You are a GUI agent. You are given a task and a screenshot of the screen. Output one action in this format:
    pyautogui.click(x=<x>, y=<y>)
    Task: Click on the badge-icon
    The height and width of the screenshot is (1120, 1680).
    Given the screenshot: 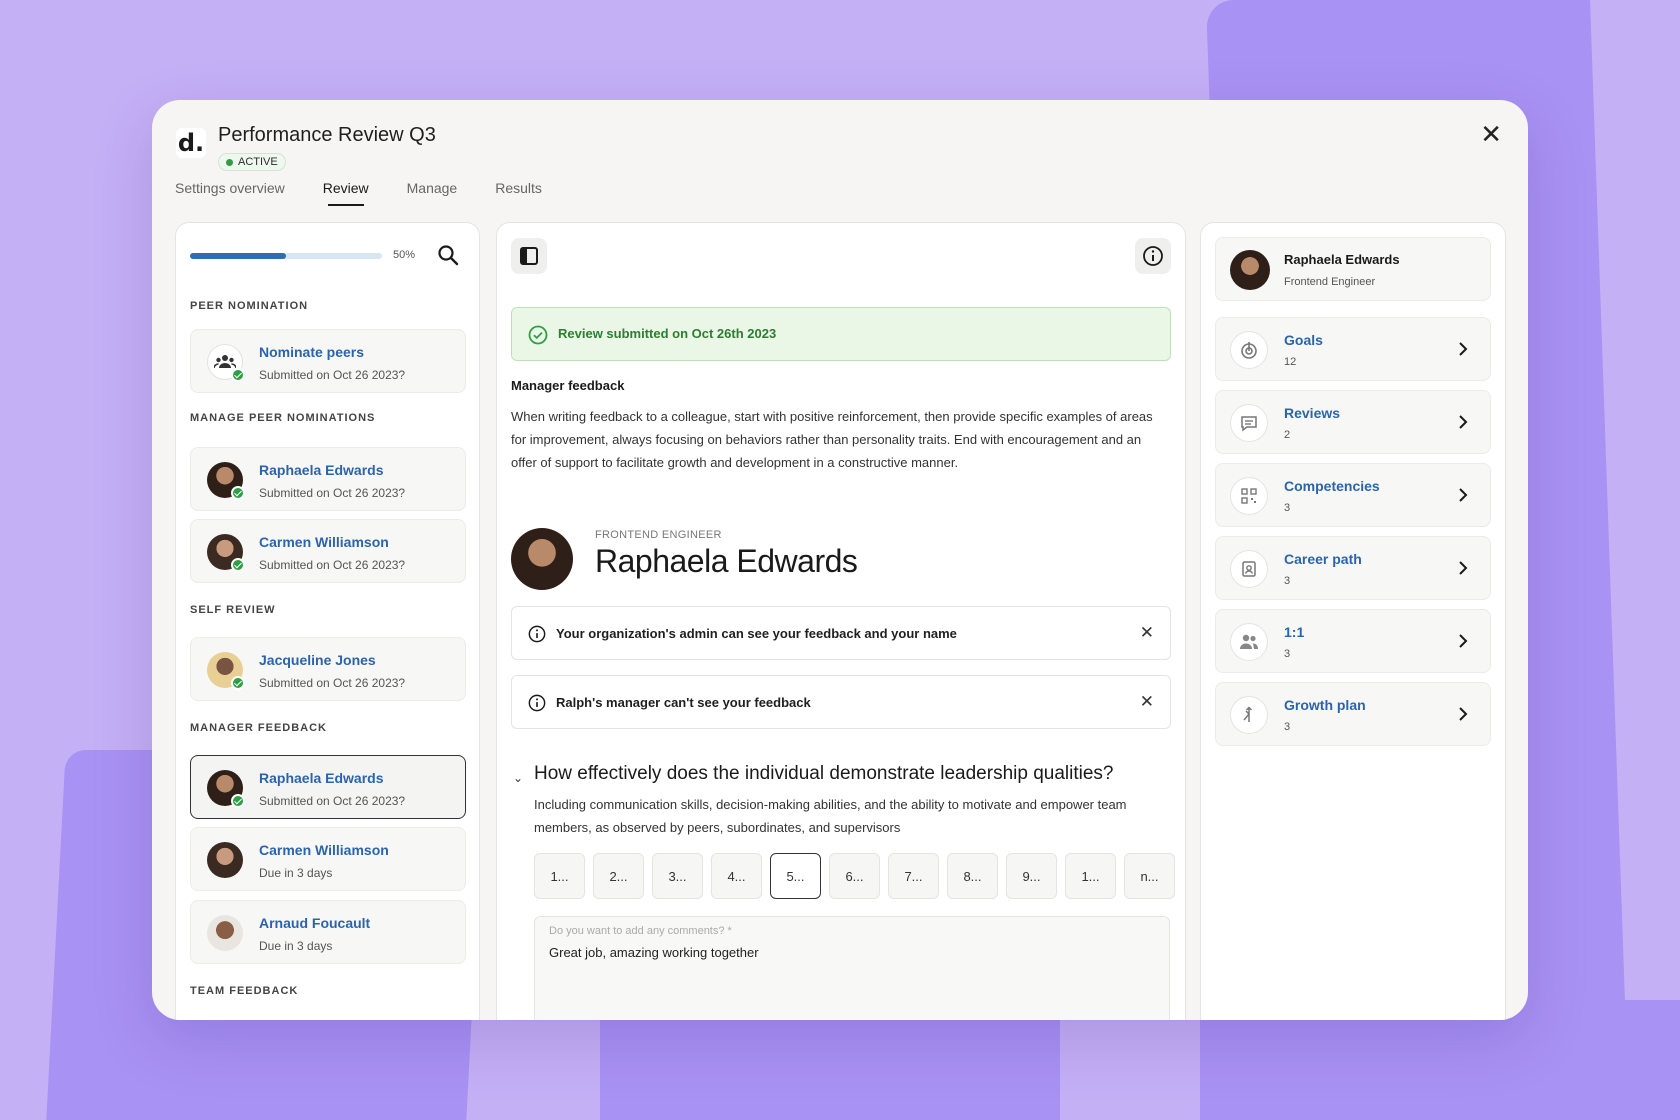 What is the action you would take?
    pyautogui.click(x=1249, y=569)
    